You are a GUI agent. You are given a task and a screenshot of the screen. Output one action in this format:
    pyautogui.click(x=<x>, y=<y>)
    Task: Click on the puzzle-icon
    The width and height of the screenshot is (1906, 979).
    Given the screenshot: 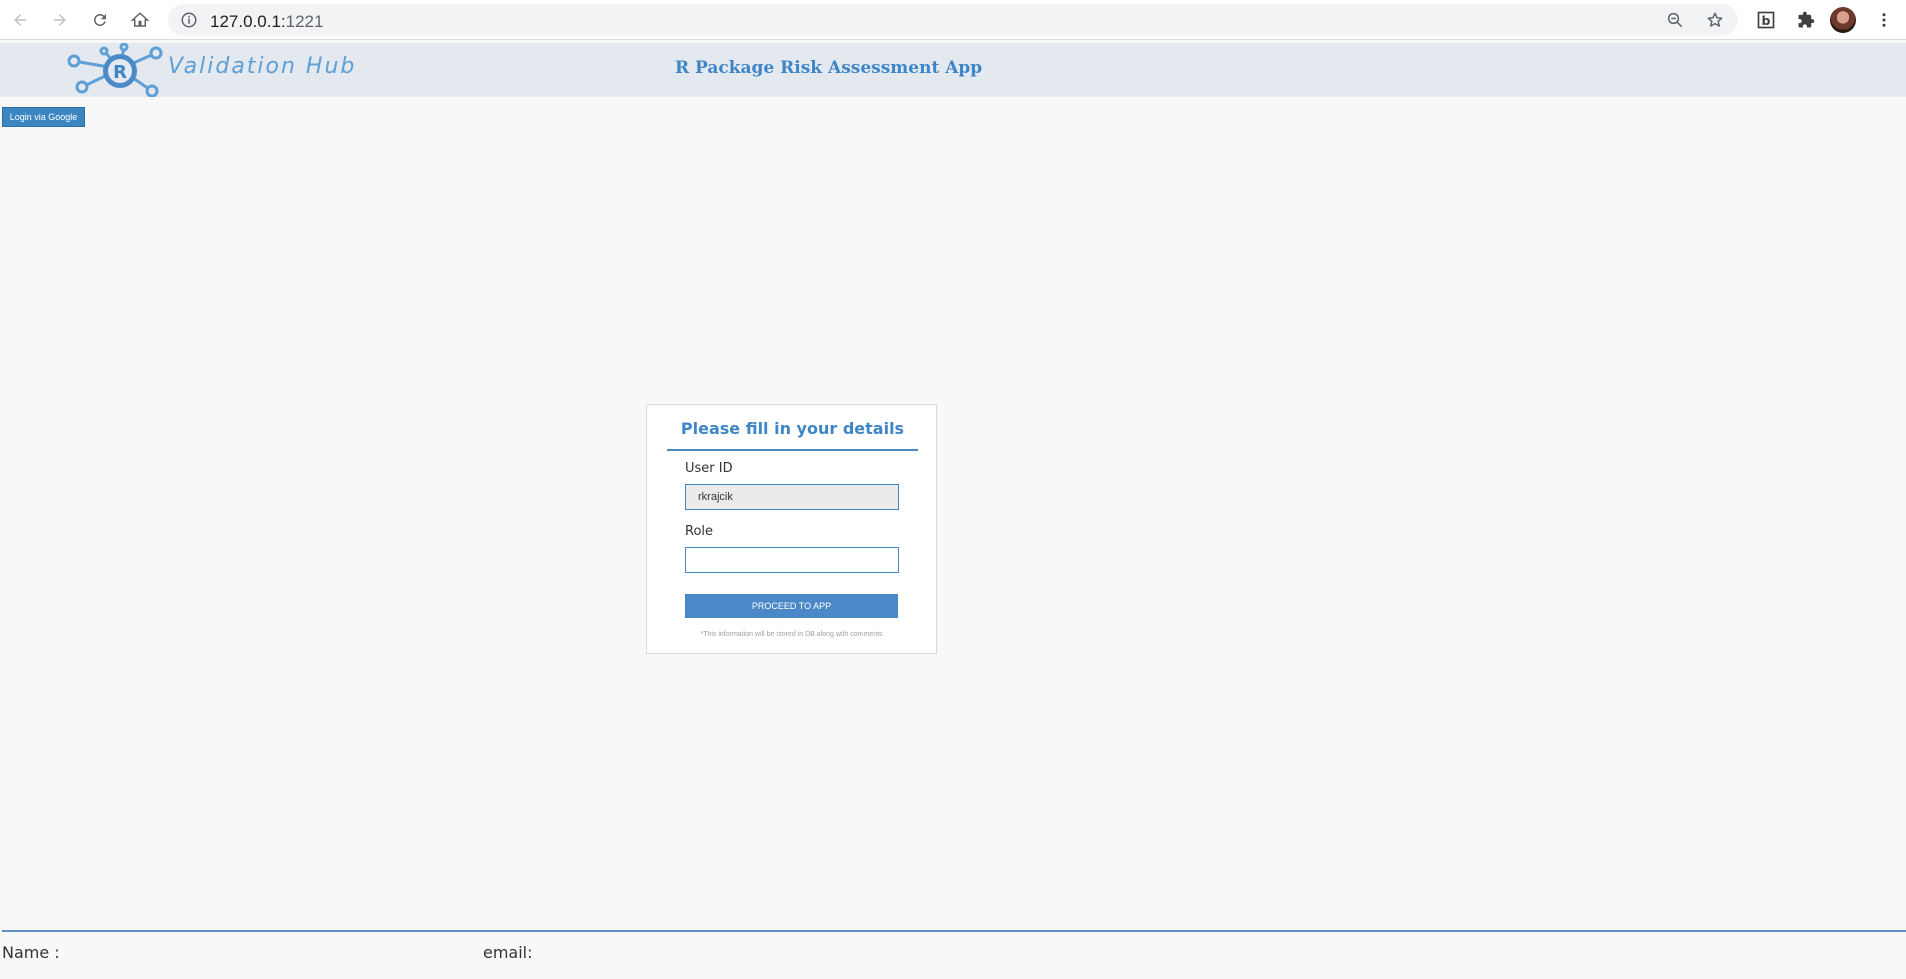 What is the action you would take?
    pyautogui.click(x=1806, y=19)
    